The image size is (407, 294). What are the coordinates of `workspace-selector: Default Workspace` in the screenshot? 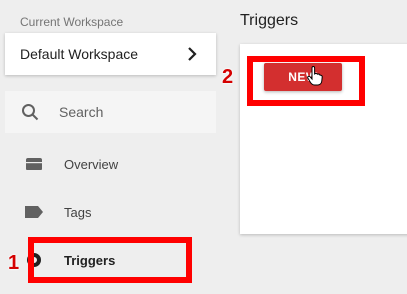 It's located at (110, 54).